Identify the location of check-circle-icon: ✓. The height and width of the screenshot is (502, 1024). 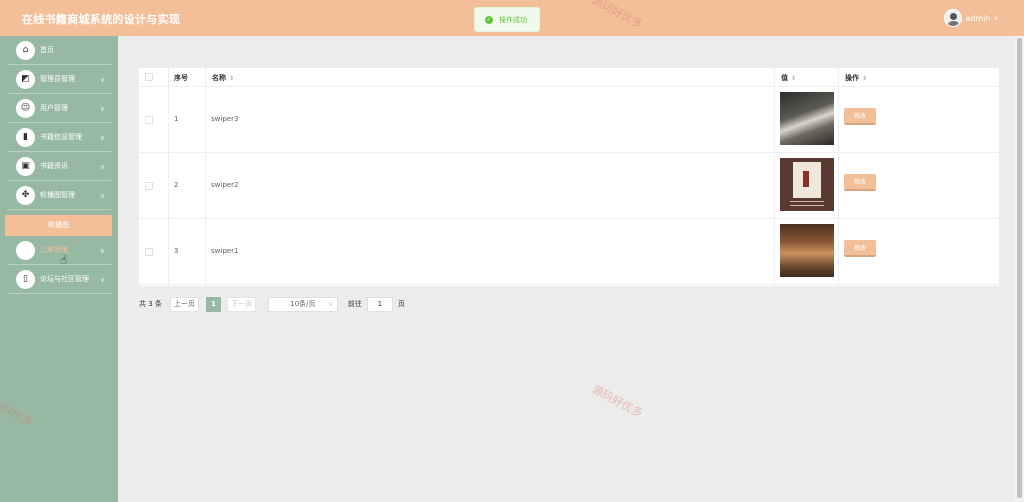
(489, 19).